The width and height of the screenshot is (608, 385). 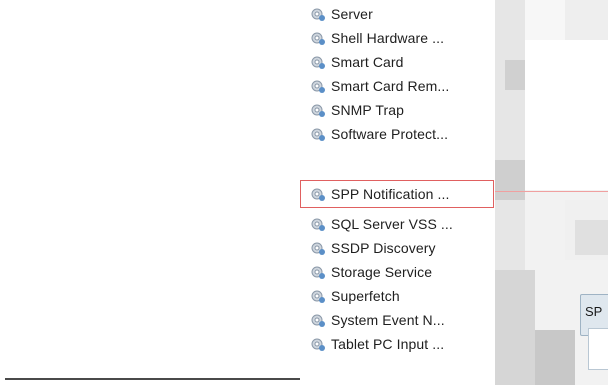 I want to click on service-row: Superfetch, so click(x=396, y=296).